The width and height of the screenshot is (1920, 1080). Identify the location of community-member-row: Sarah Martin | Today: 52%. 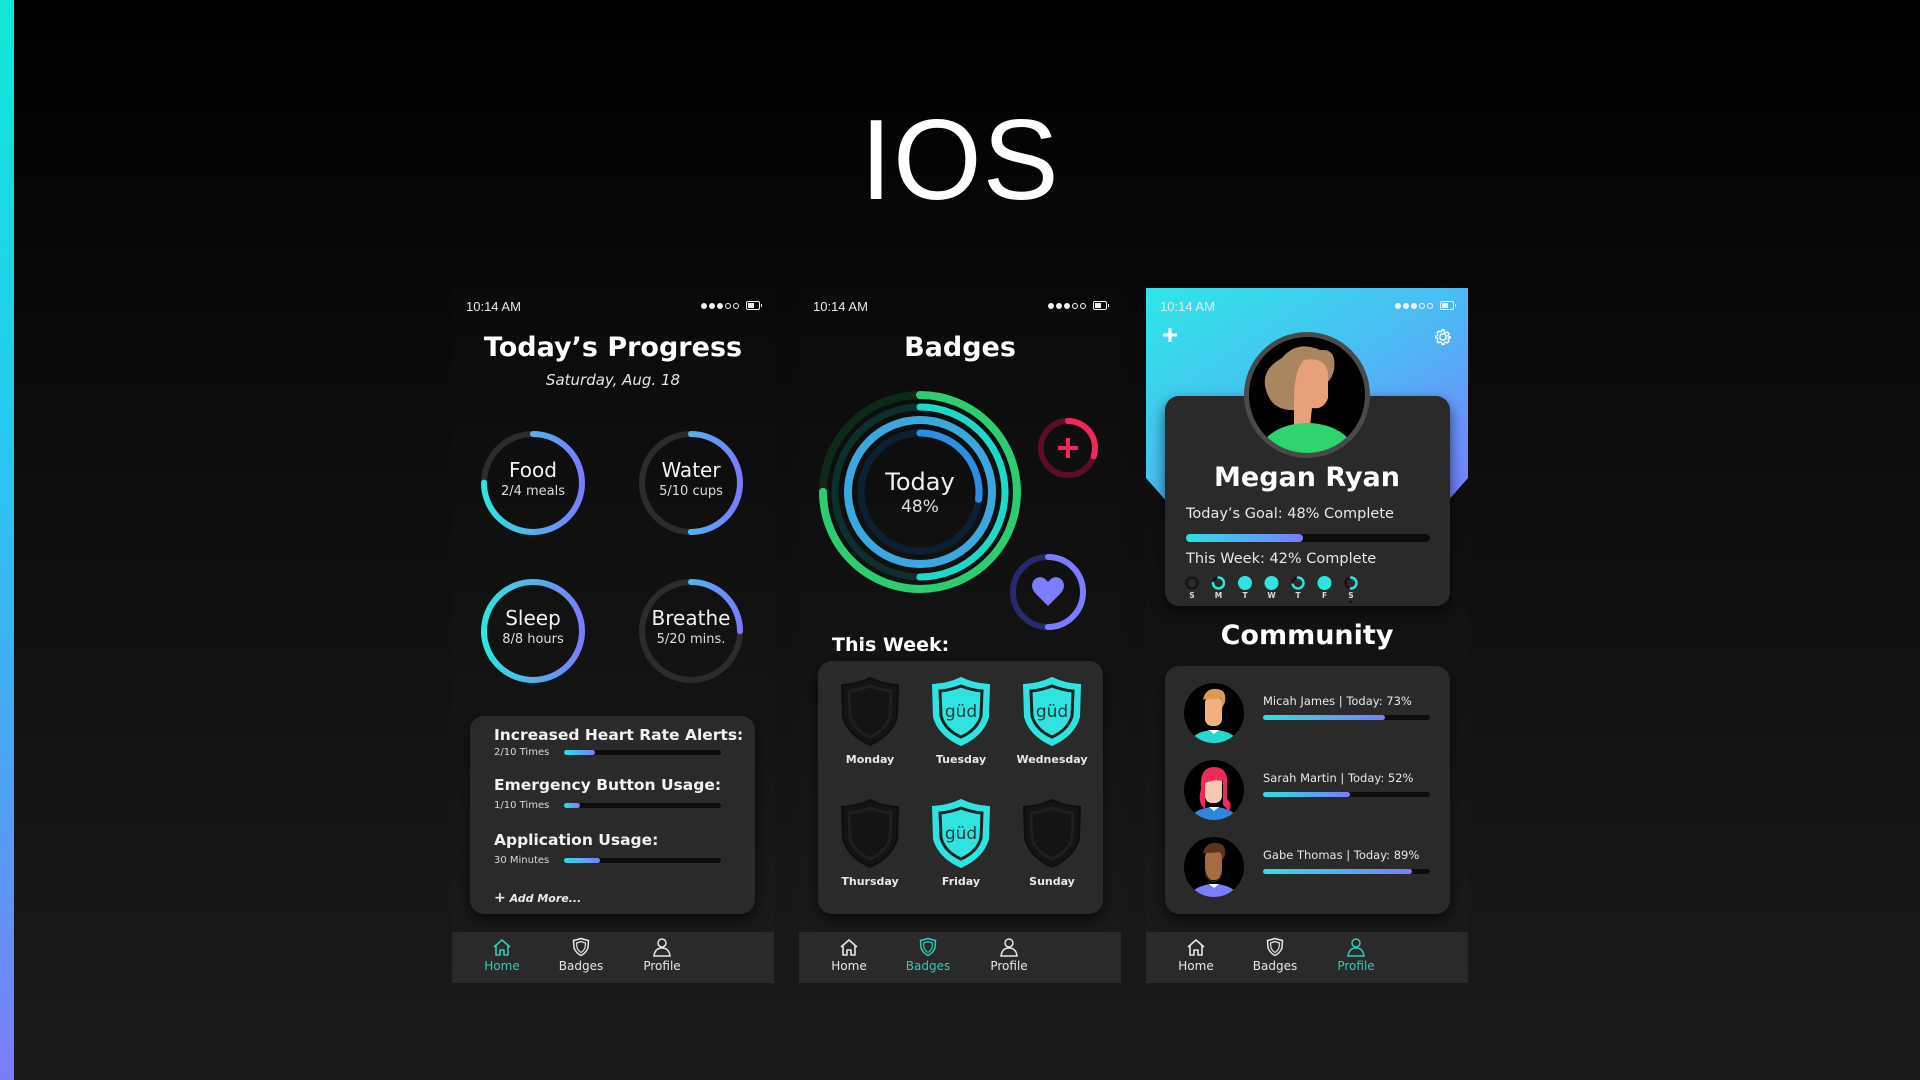
(1307, 791).